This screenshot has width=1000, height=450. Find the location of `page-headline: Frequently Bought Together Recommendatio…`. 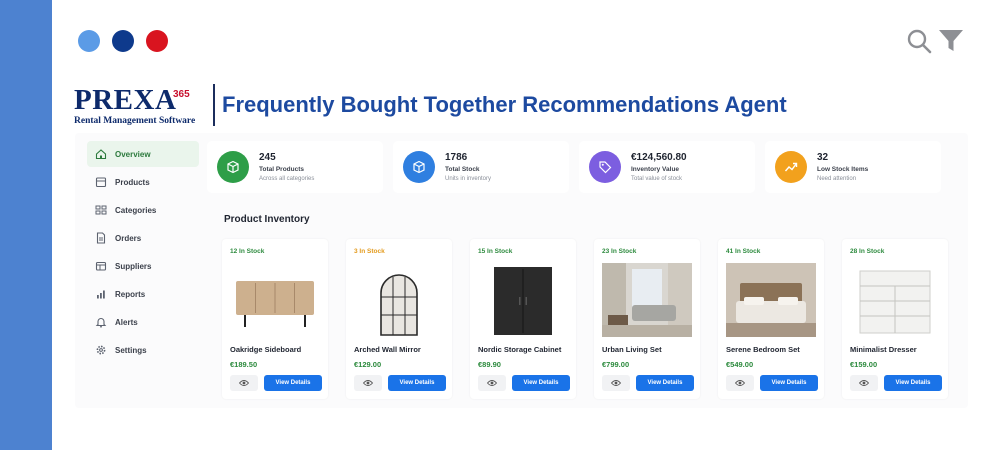

page-headline: Frequently Bought Together Recommendatio… is located at coordinates (504, 104).